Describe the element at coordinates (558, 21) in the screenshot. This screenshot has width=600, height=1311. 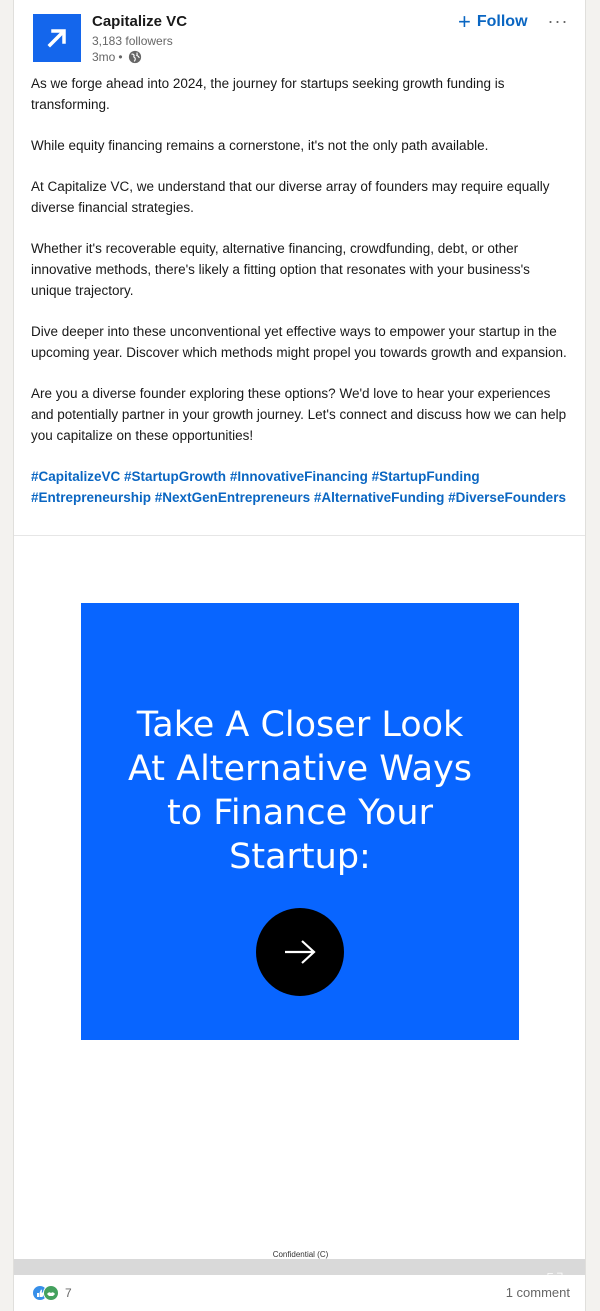
I see `more-options-button: ···` at that location.